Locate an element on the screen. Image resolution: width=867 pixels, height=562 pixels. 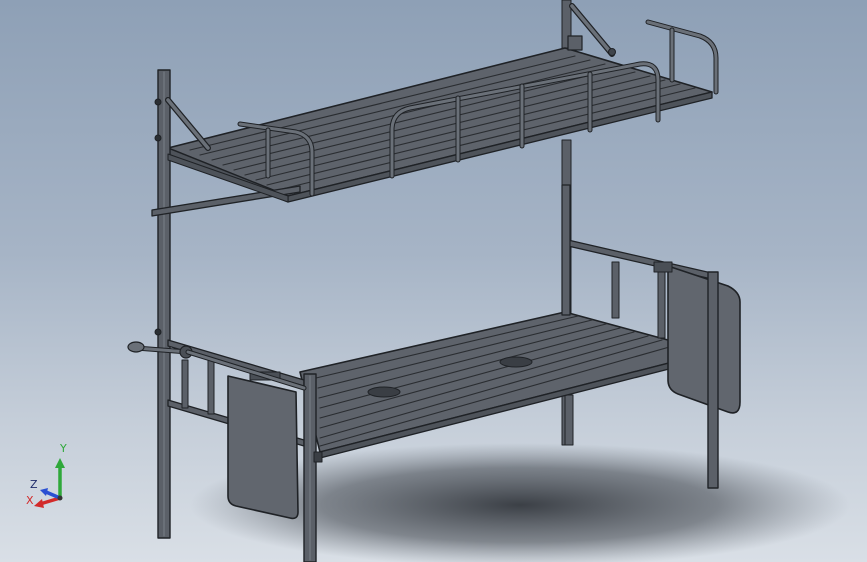
reference-triad: Y Z X is located at coordinates (52, 476).